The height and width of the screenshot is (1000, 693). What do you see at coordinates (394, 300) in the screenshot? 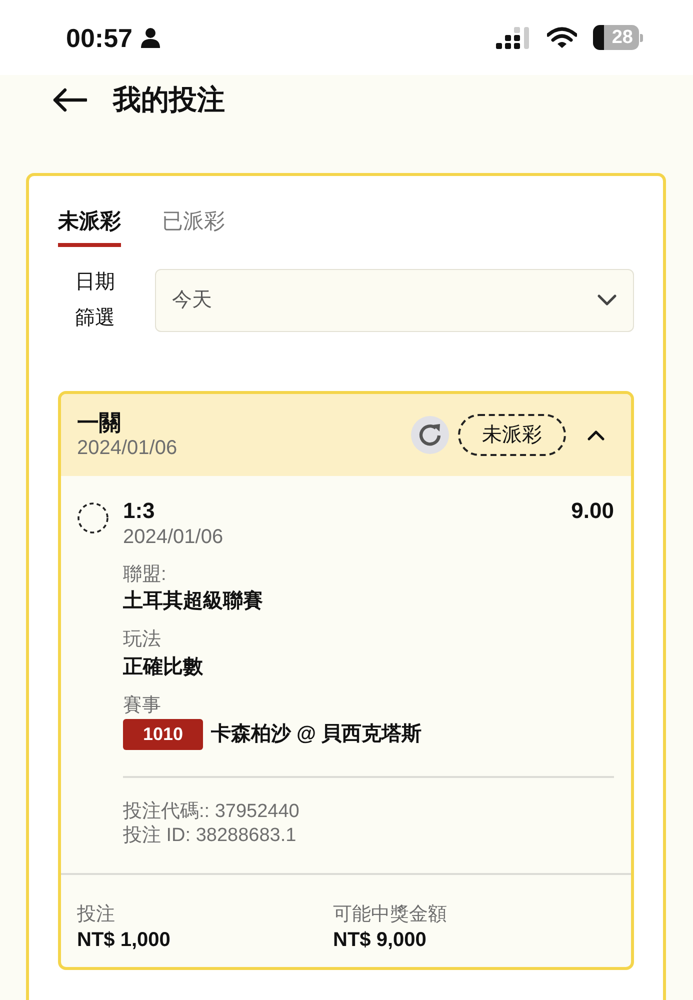
I see `date-select: 今天` at bounding box center [394, 300].